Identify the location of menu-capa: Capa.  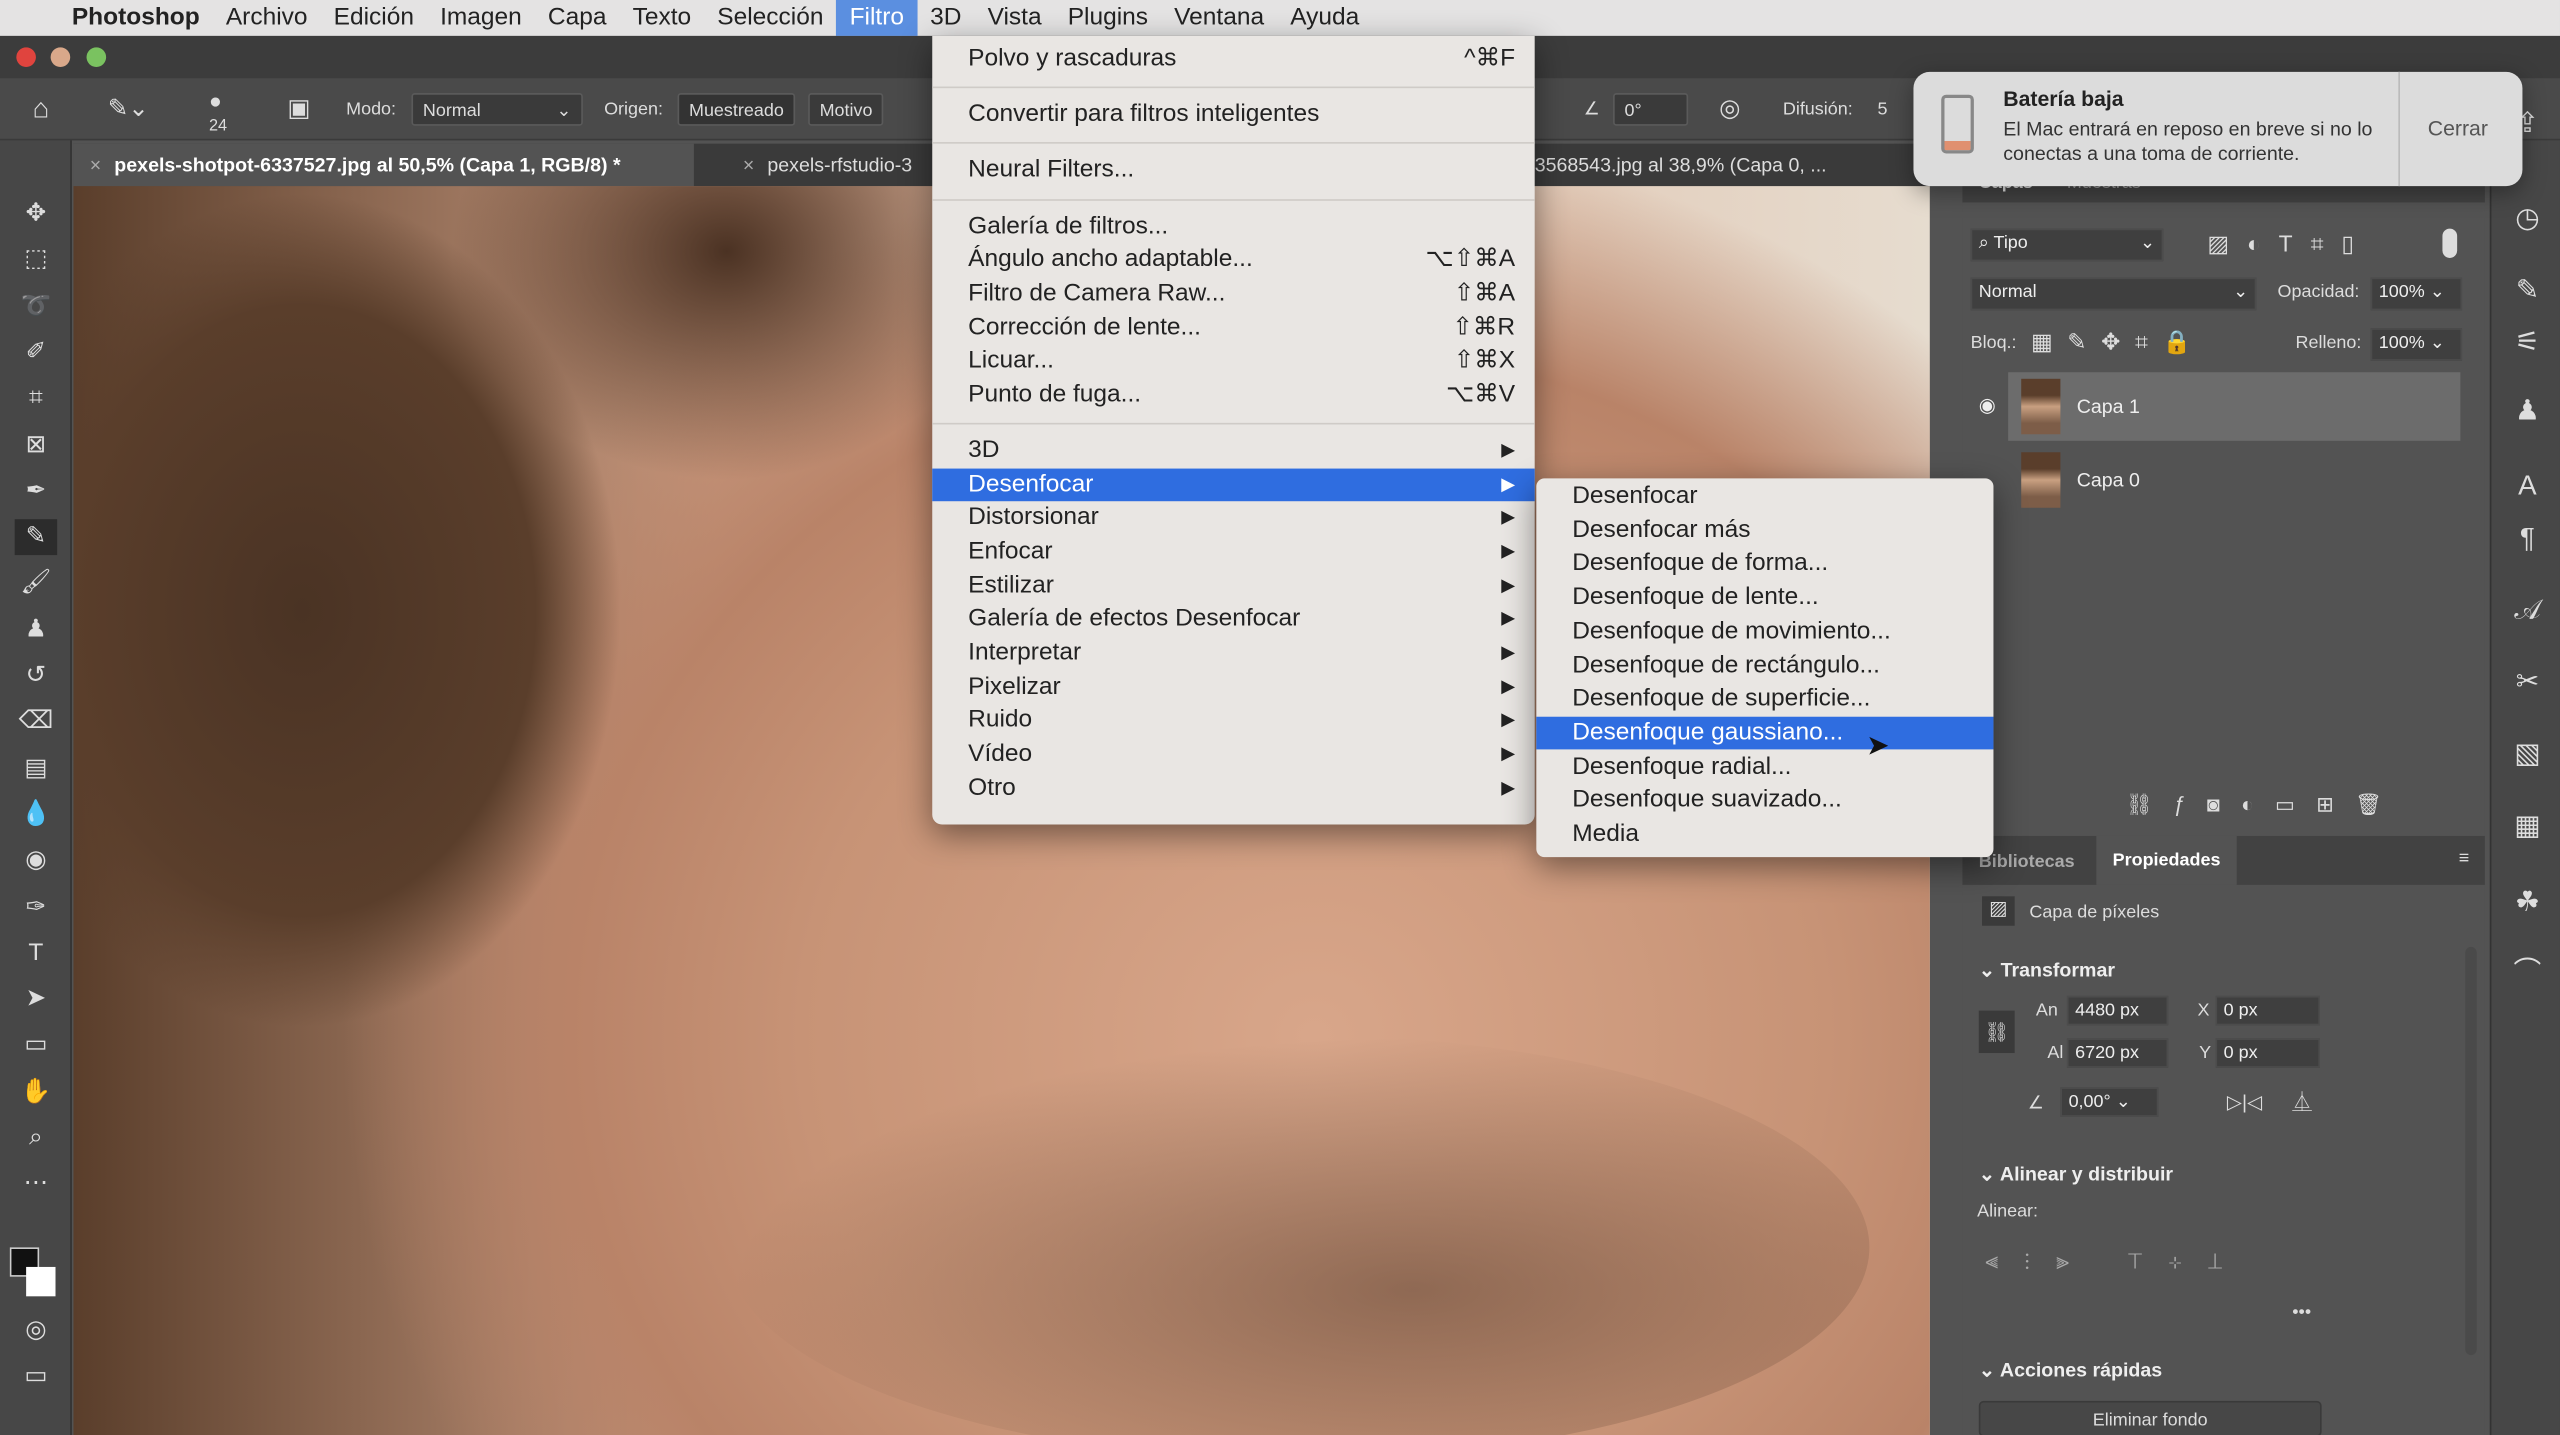
(577, 18).